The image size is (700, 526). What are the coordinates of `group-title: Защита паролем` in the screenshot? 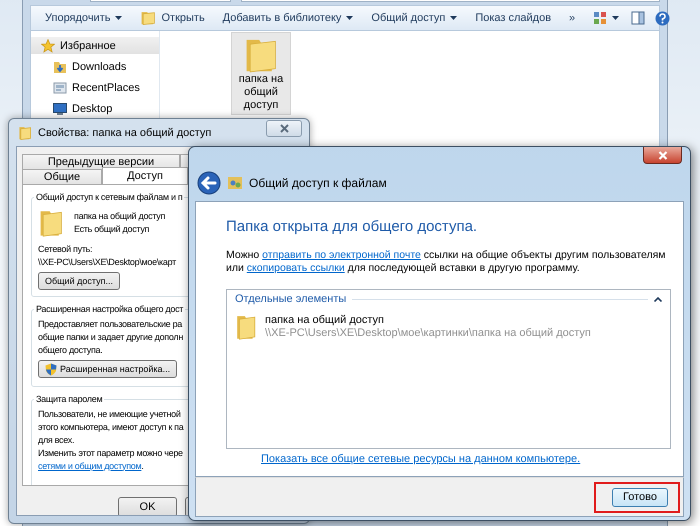 It's located at (69, 399).